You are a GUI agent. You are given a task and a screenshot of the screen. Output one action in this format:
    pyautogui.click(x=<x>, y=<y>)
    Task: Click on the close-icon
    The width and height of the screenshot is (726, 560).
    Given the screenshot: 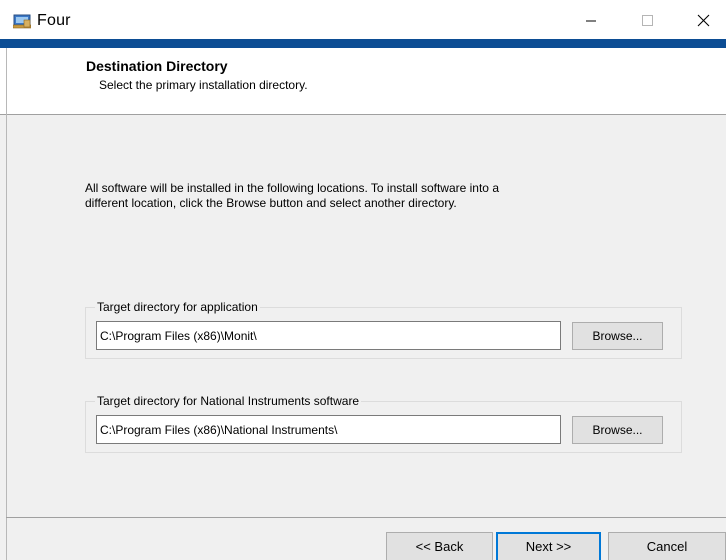 What is the action you would take?
    pyautogui.click(x=703, y=20)
    